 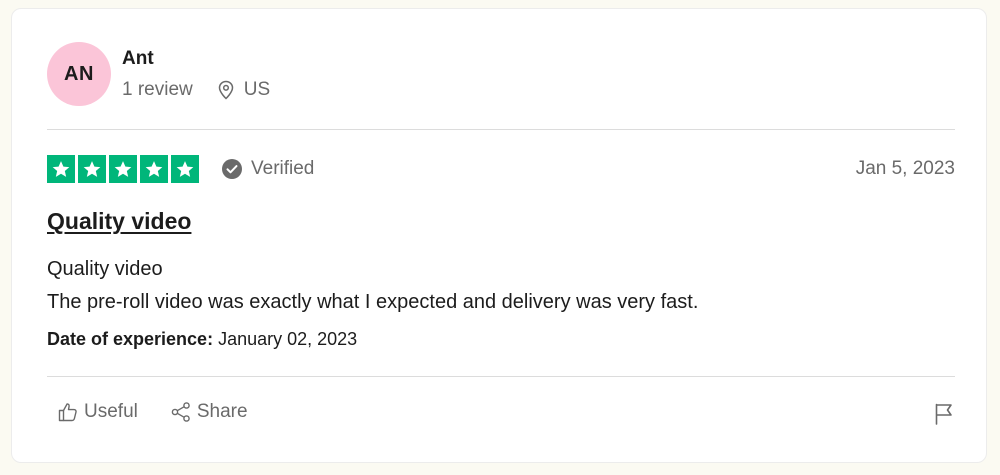 I want to click on review-body-line: Quality video, so click(x=105, y=269).